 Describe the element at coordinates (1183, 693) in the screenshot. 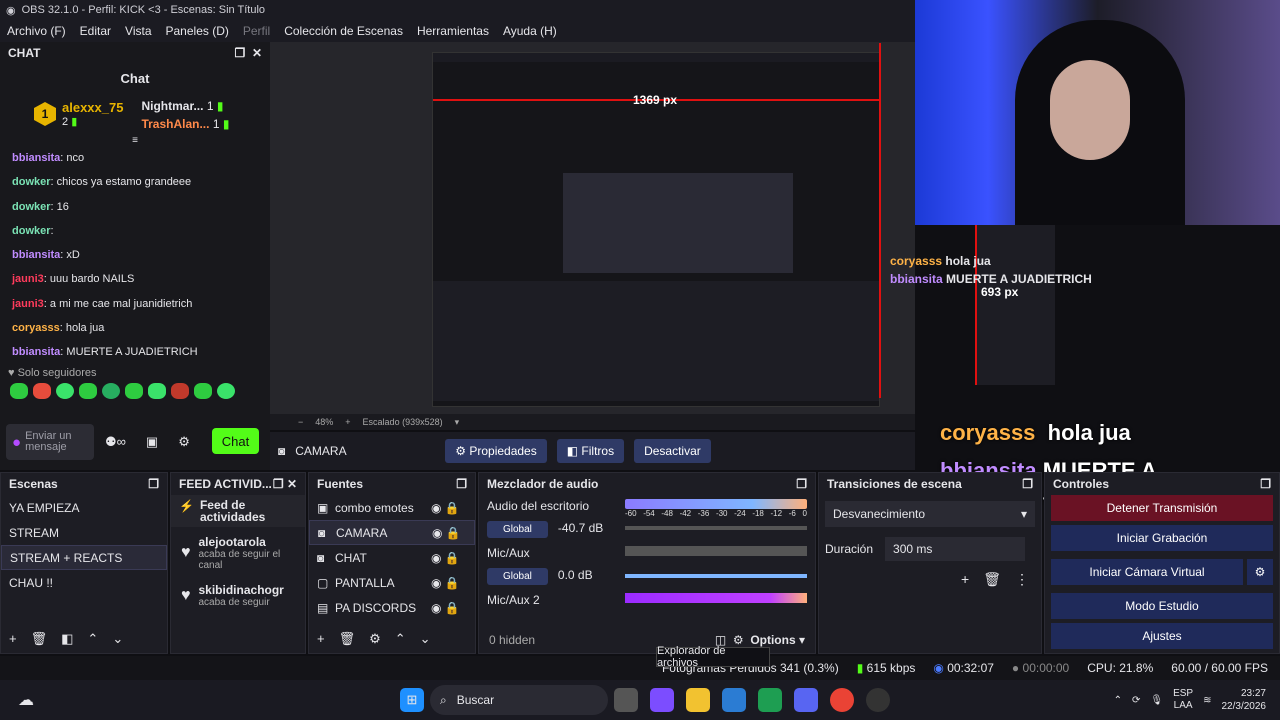

I see `lang-1: ESP` at that location.